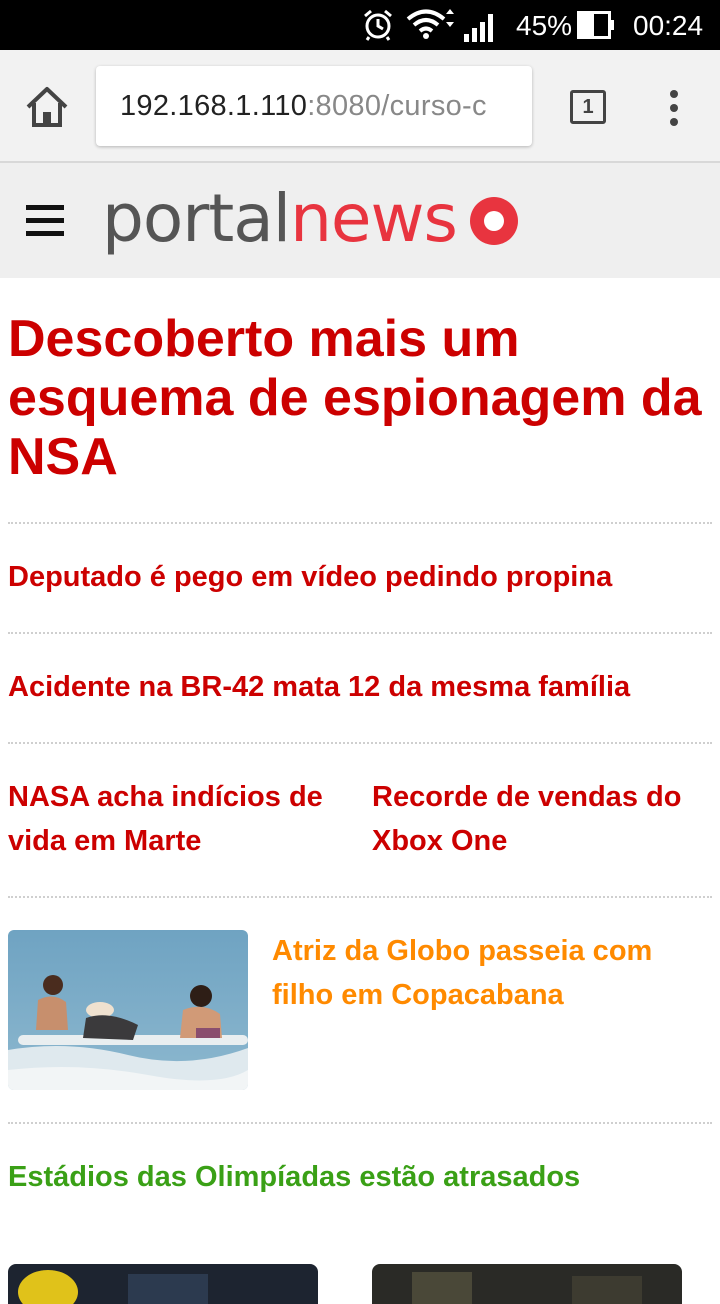 This screenshot has height=1304, width=720. What do you see at coordinates (374, 218) in the screenshot?
I see `logo-news: news` at bounding box center [374, 218].